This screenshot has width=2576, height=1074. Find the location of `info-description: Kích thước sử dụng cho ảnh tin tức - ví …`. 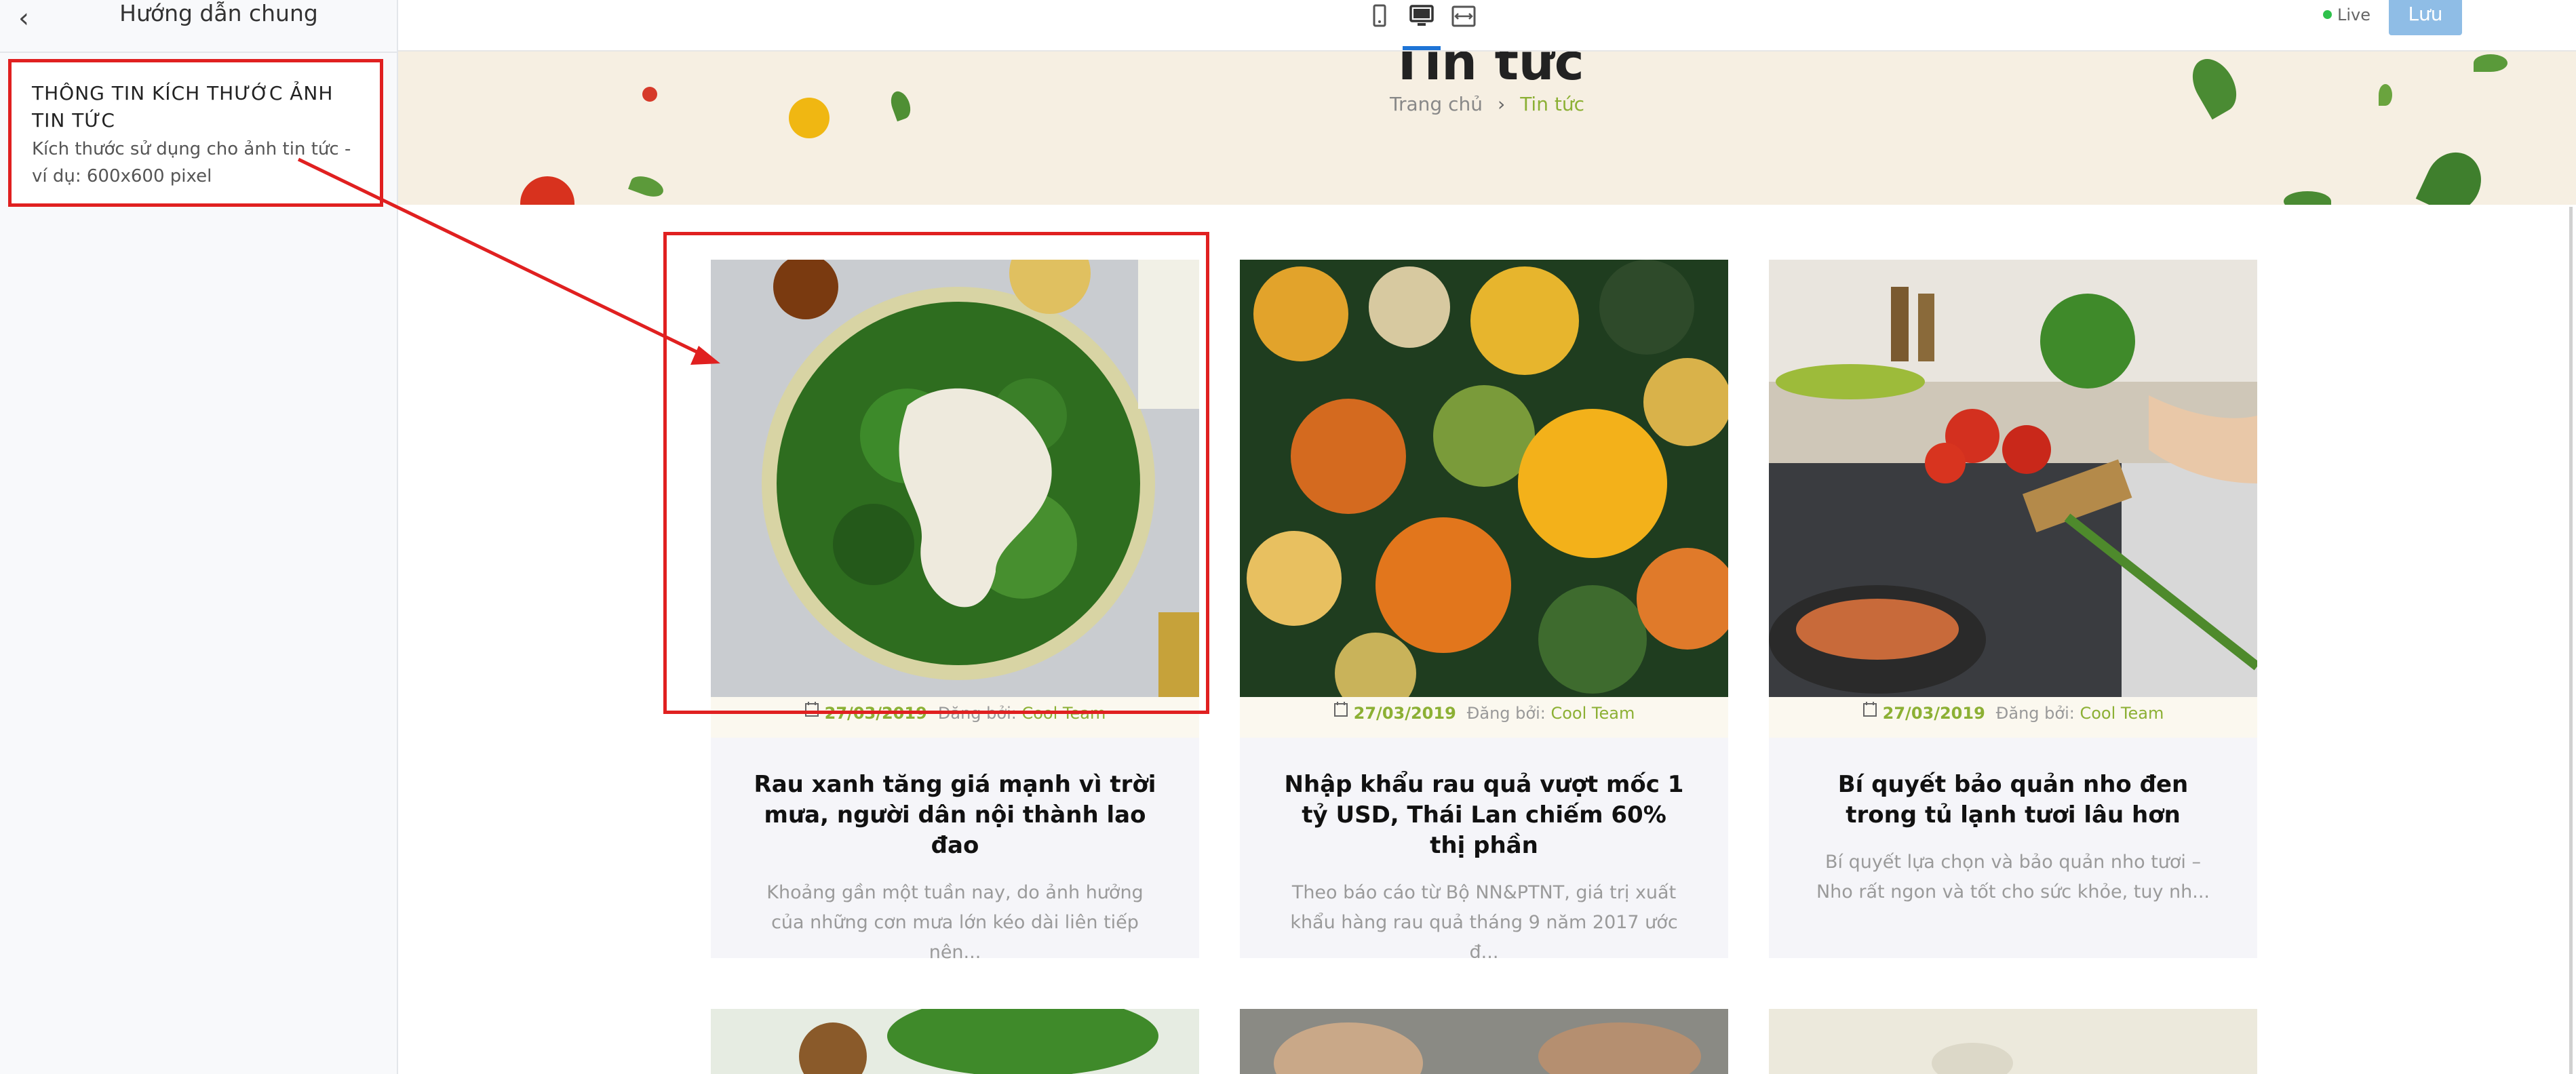

info-description: Kích thước sử dụng cho ảnh tin tức - ví … is located at coordinates (191, 162).